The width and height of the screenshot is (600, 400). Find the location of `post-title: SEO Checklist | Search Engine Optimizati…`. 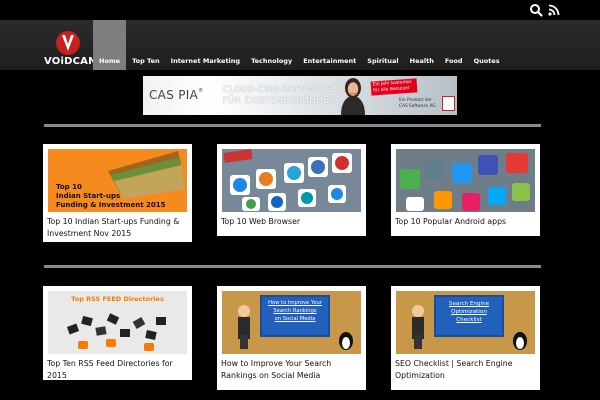

post-title: SEO Checklist | Search Engine Optimizati… is located at coordinates (466, 370).